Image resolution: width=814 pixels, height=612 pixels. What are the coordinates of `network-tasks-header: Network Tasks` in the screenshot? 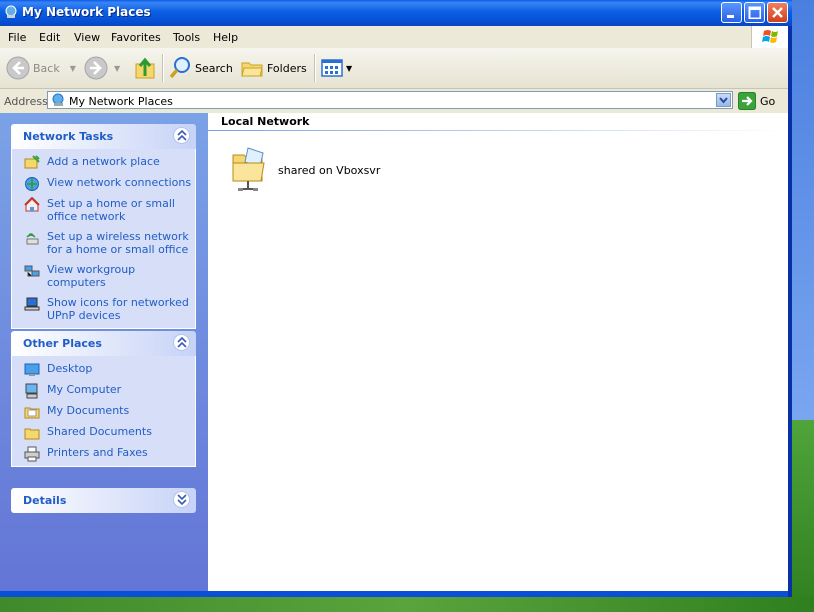 It's located at (103, 136).